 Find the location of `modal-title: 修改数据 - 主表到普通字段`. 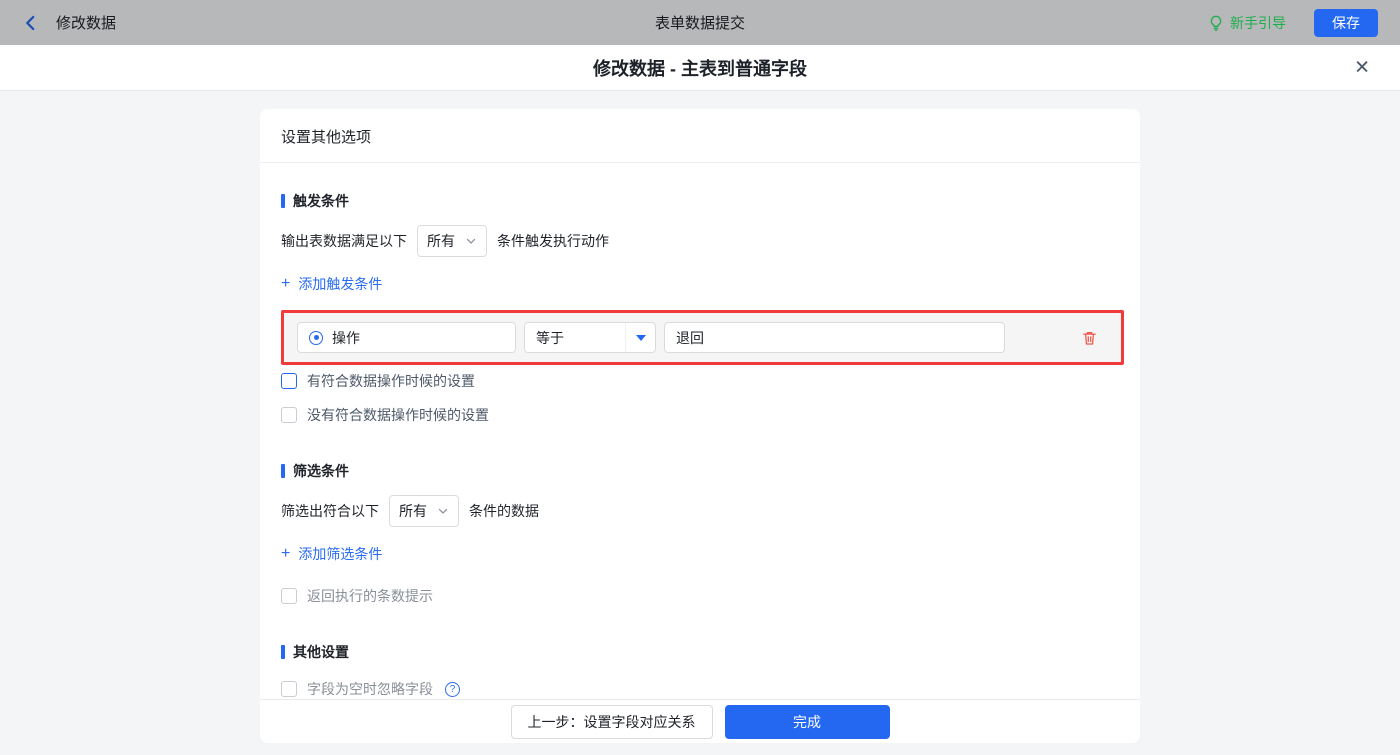

modal-title: 修改数据 - 主表到普通字段 is located at coordinates (700, 68).